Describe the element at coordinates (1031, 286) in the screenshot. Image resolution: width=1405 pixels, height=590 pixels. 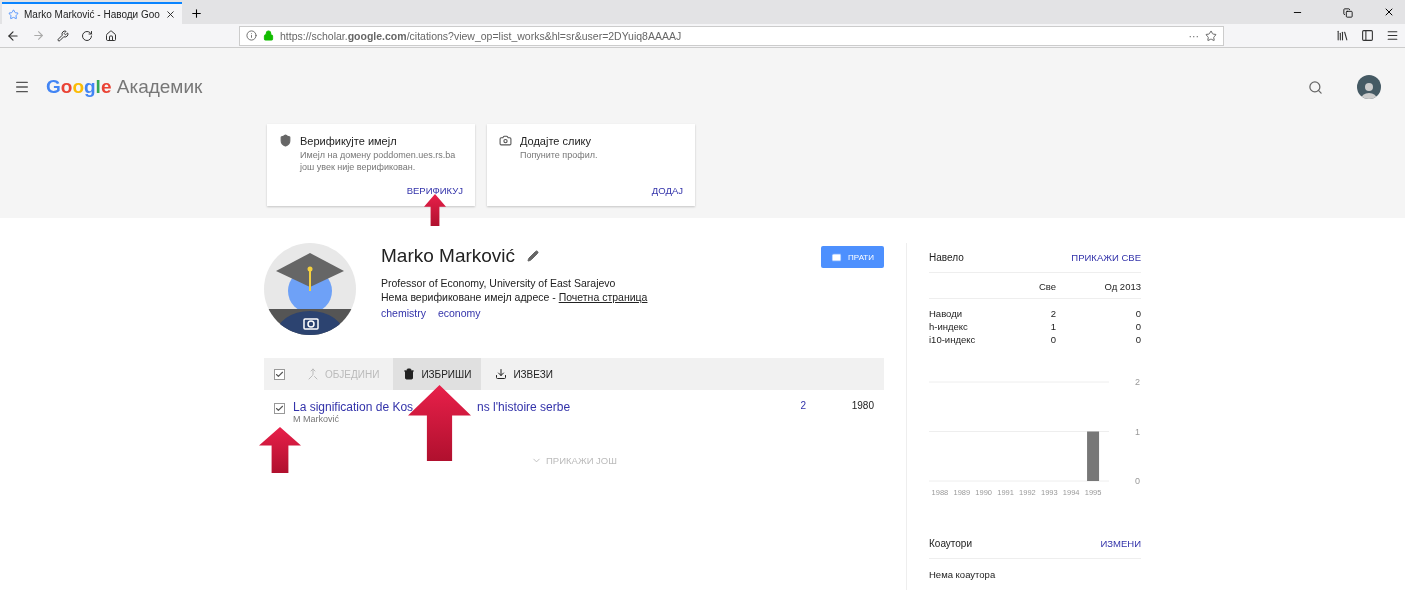
I see `column-header: Све` at that location.